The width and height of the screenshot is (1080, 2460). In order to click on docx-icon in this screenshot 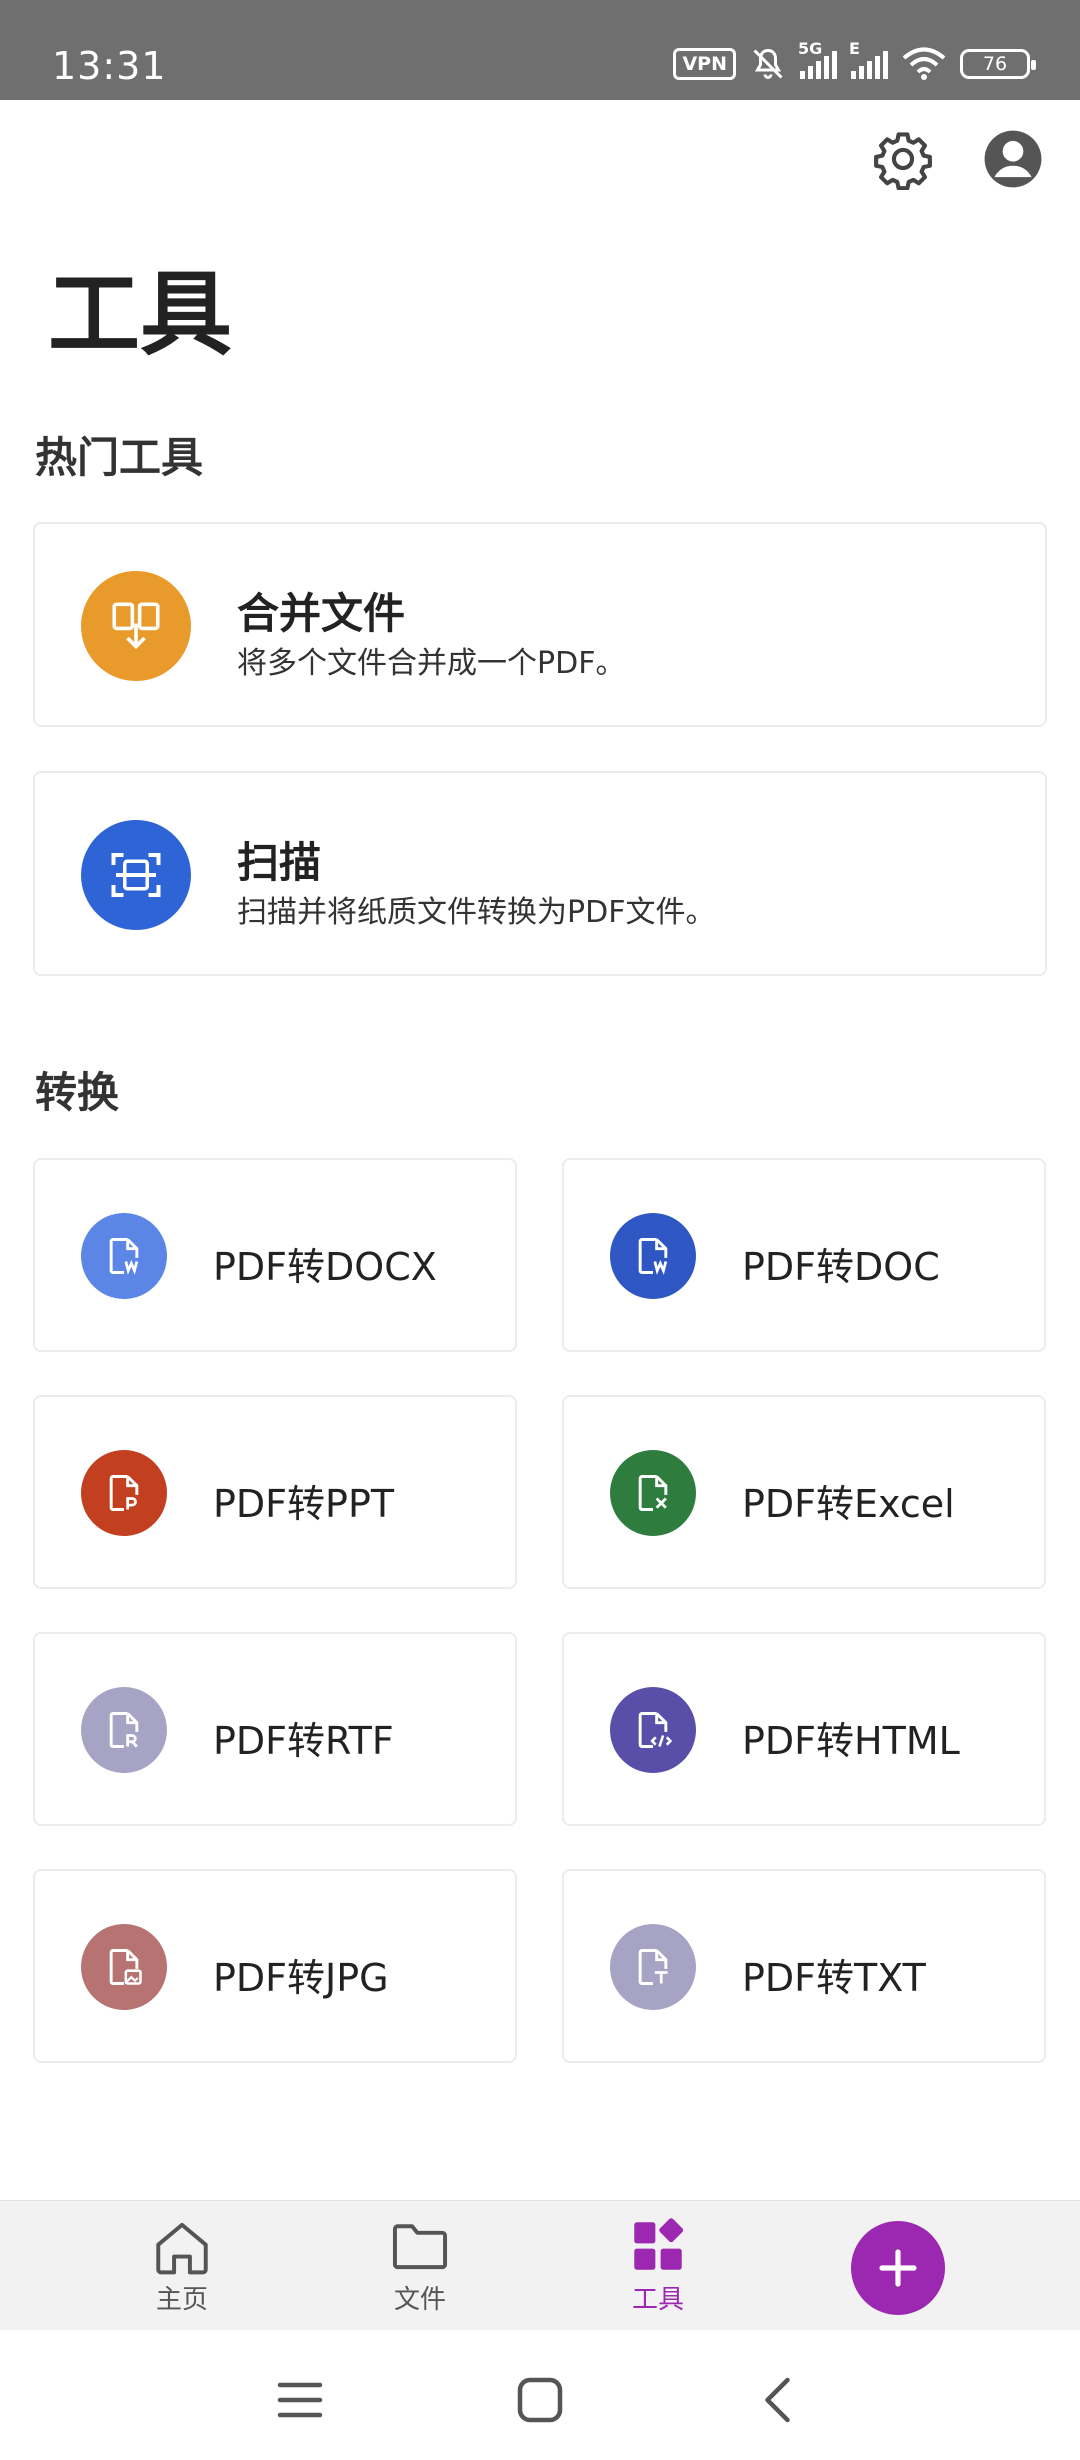, I will do `click(124, 1256)`.